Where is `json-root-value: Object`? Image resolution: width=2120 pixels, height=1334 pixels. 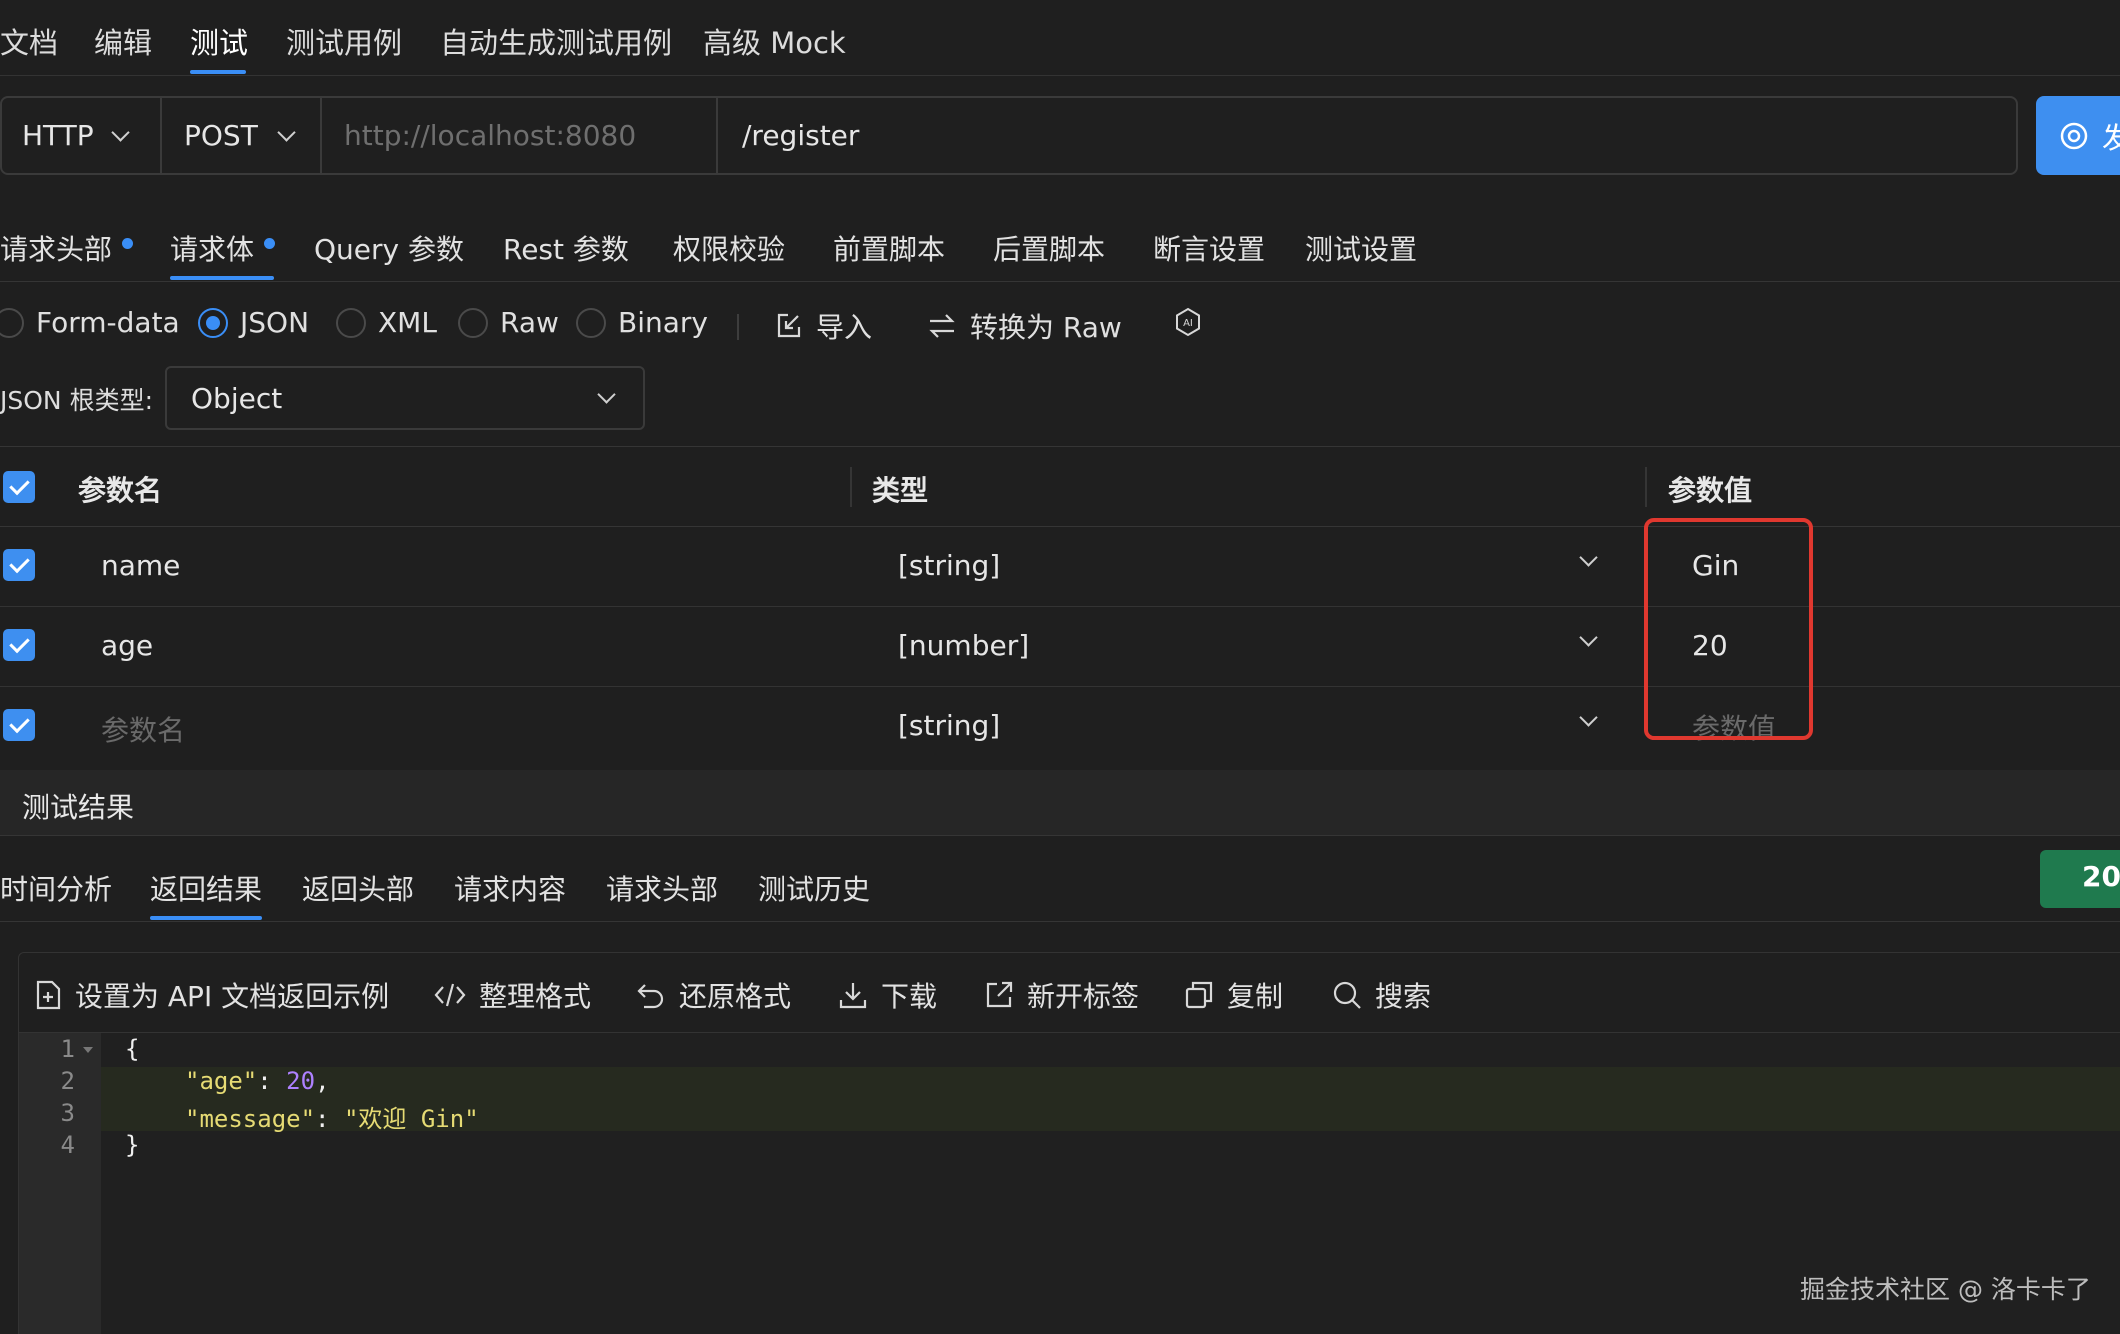 json-root-value: Object is located at coordinates (237, 398).